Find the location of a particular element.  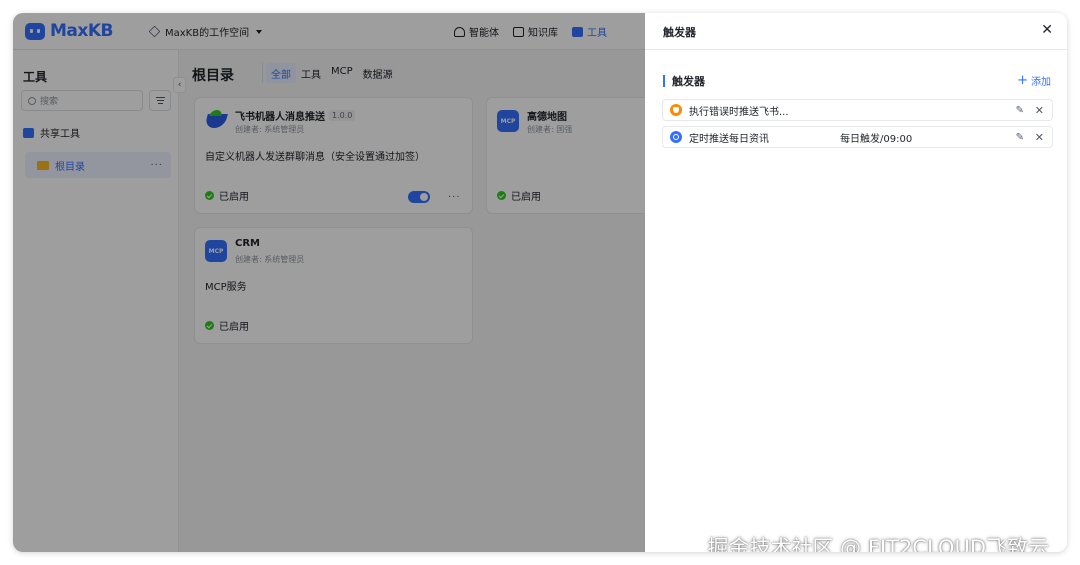

drawer-title: 触发器 is located at coordinates (679, 32).